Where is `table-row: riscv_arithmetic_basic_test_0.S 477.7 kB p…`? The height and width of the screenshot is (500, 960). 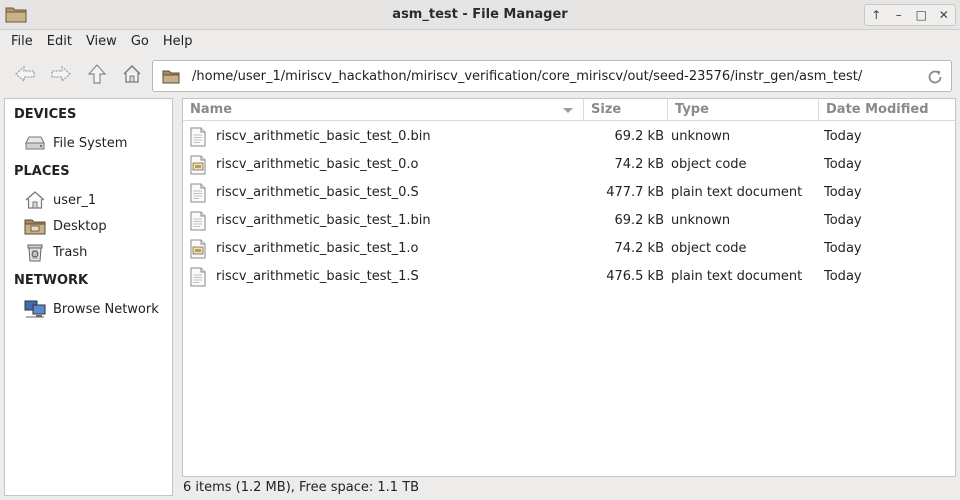
table-row: riscv_arithmetic_basic_test_0.S 477.7 kB p… is located at coordinates (569, 193).